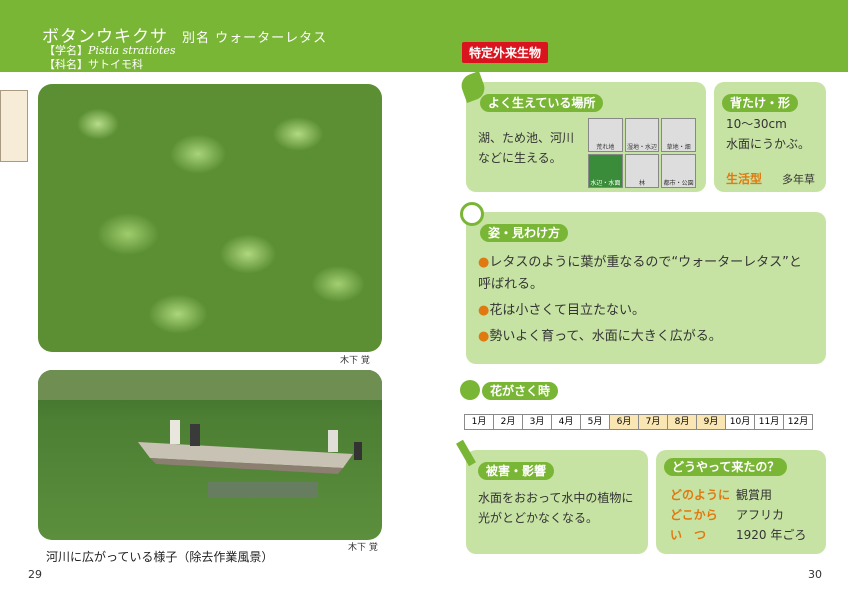 The image size is (848, 605). I want to click on feature-item-2: ●花は小さくて目立たない。, so click(561, 310).